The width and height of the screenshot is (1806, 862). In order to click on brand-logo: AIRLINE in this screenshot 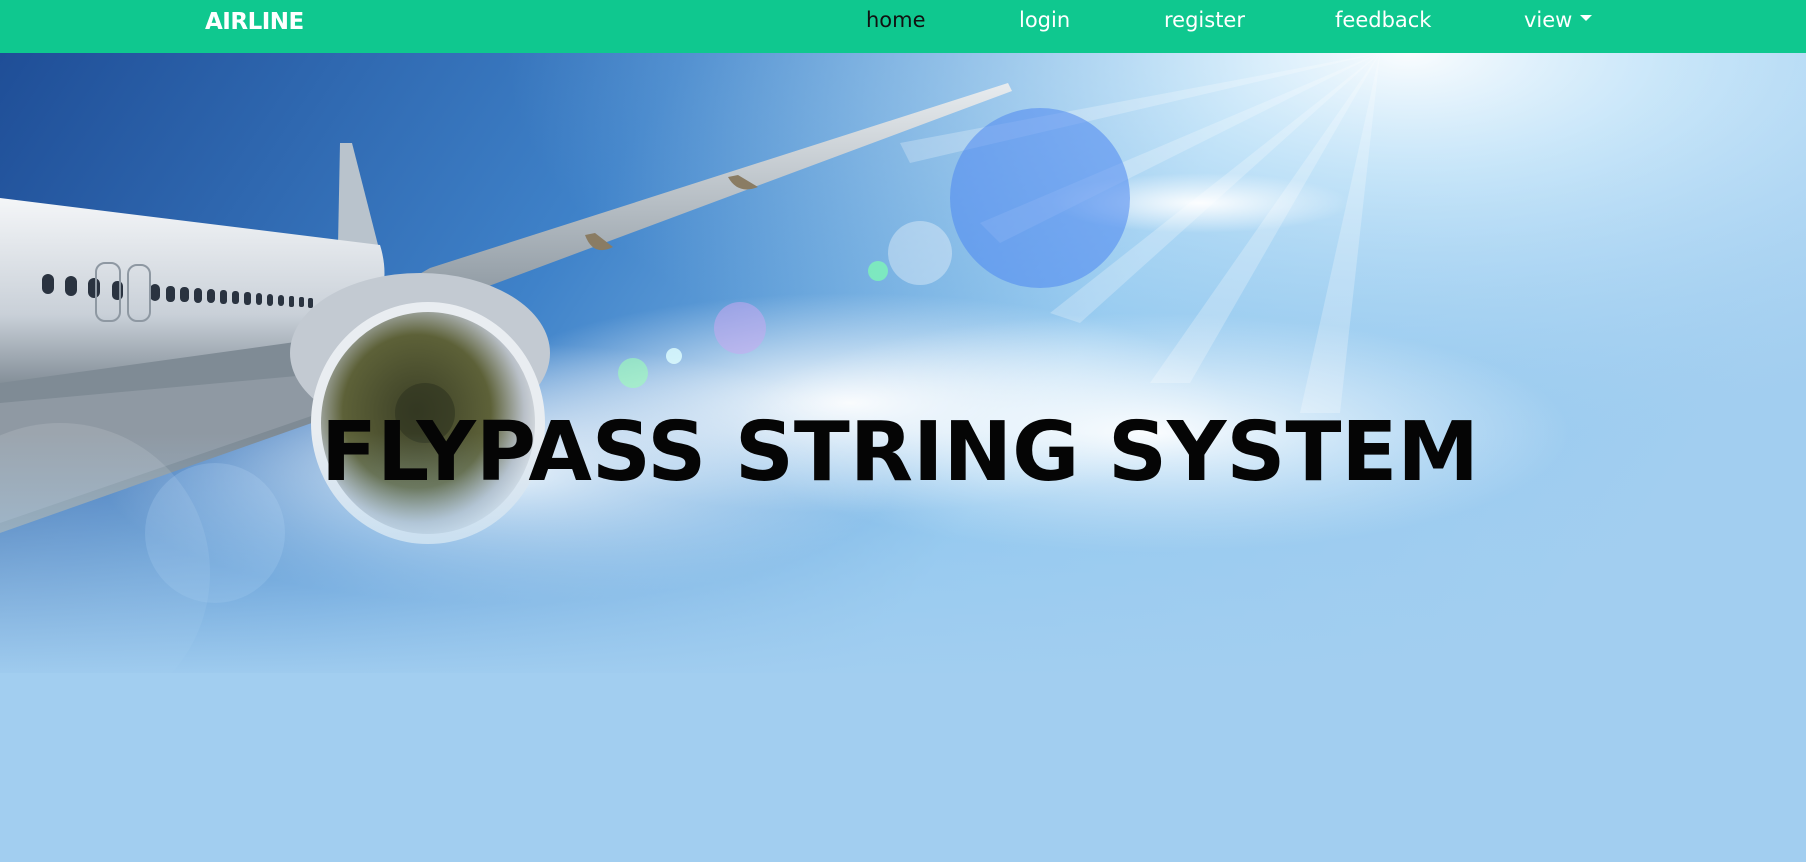, I will do `click(254, 22)`.